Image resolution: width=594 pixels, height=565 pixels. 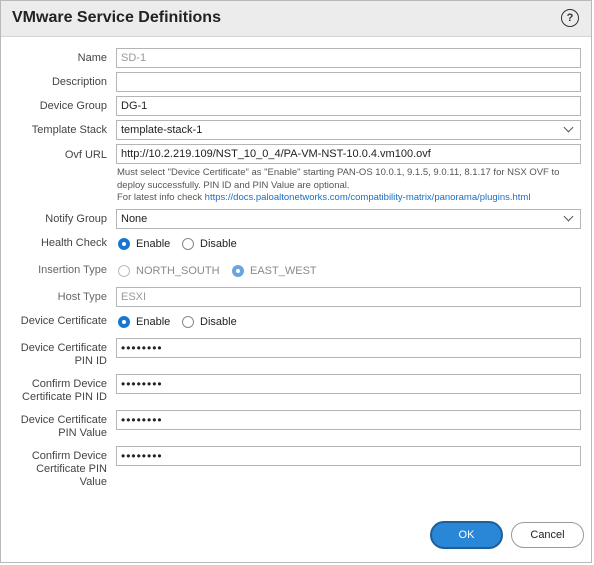 I want to click on pin-id-label: Device Certificate PIN ID, so click(x=64, y=355).